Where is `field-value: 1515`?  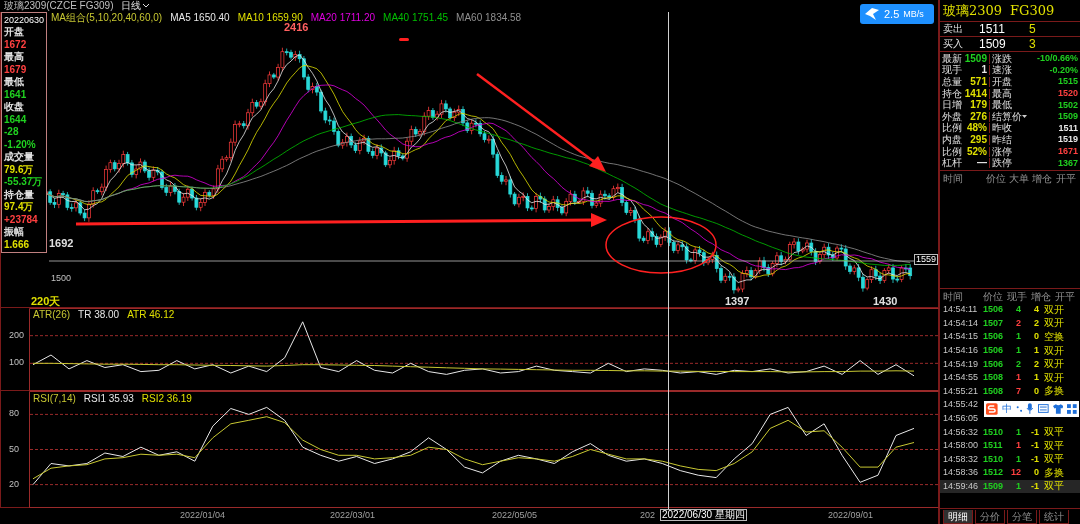 field-value: 1515 is located at coordinates (1067, 82).